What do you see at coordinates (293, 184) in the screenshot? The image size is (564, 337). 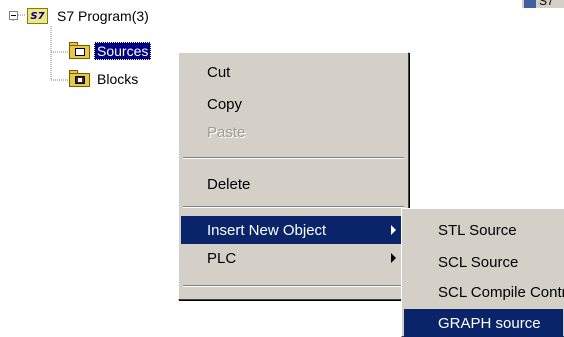 I see `menu-item-delete: Delete` at bounding box center [293, 184].